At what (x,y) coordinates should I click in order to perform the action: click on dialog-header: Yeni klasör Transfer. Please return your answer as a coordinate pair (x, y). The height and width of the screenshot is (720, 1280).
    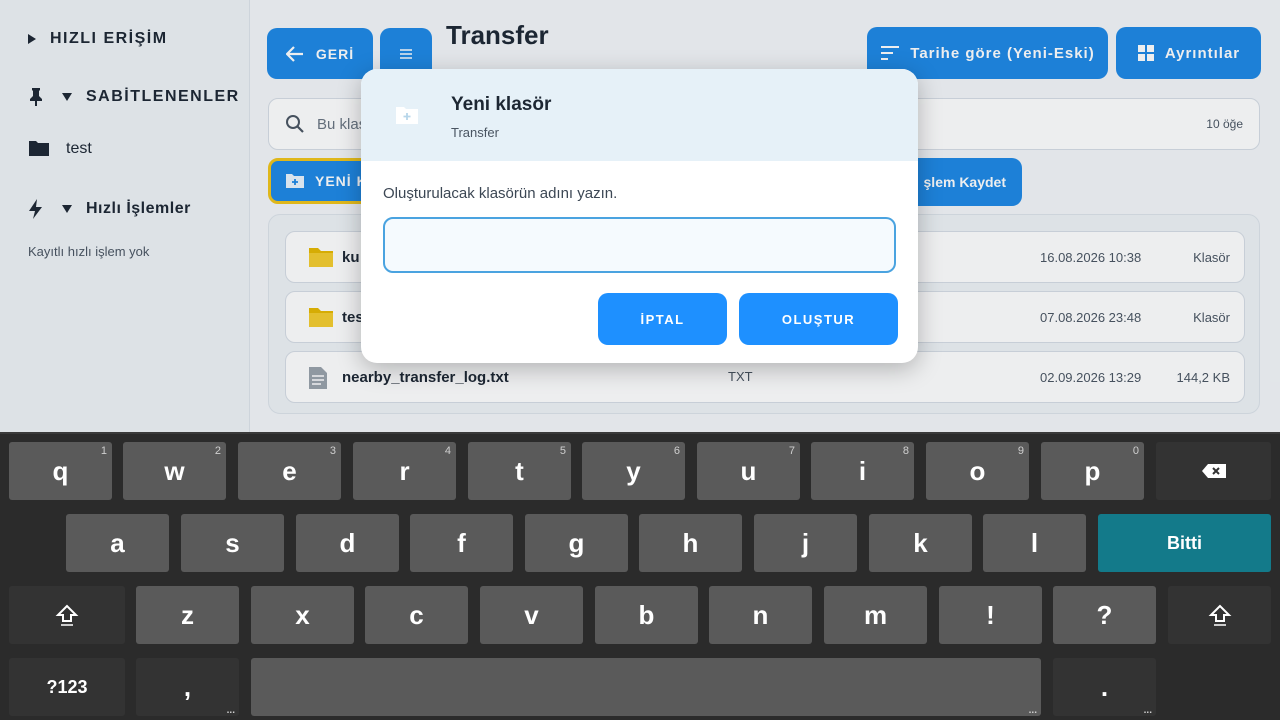
    Looking at the image, I should click on (639, 115).